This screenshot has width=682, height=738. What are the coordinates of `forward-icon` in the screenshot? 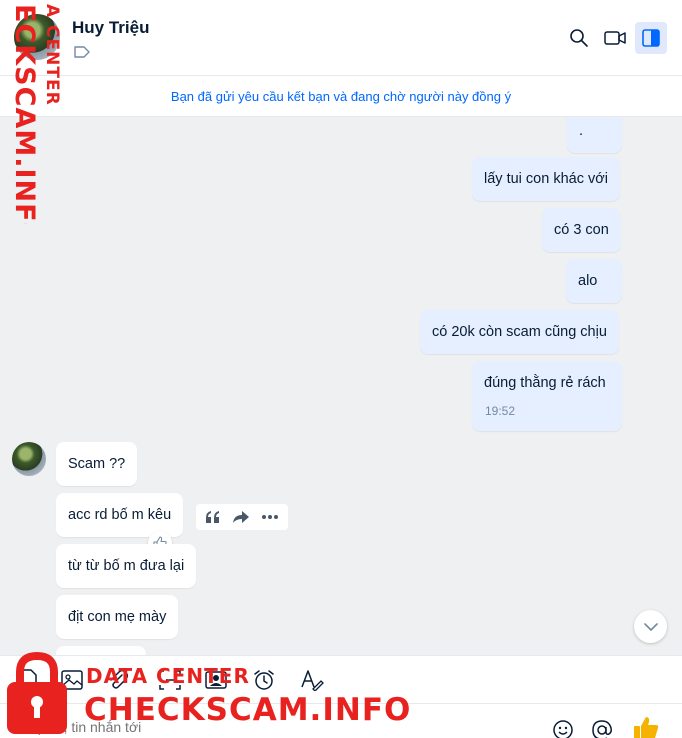 It's located at (241, 517).